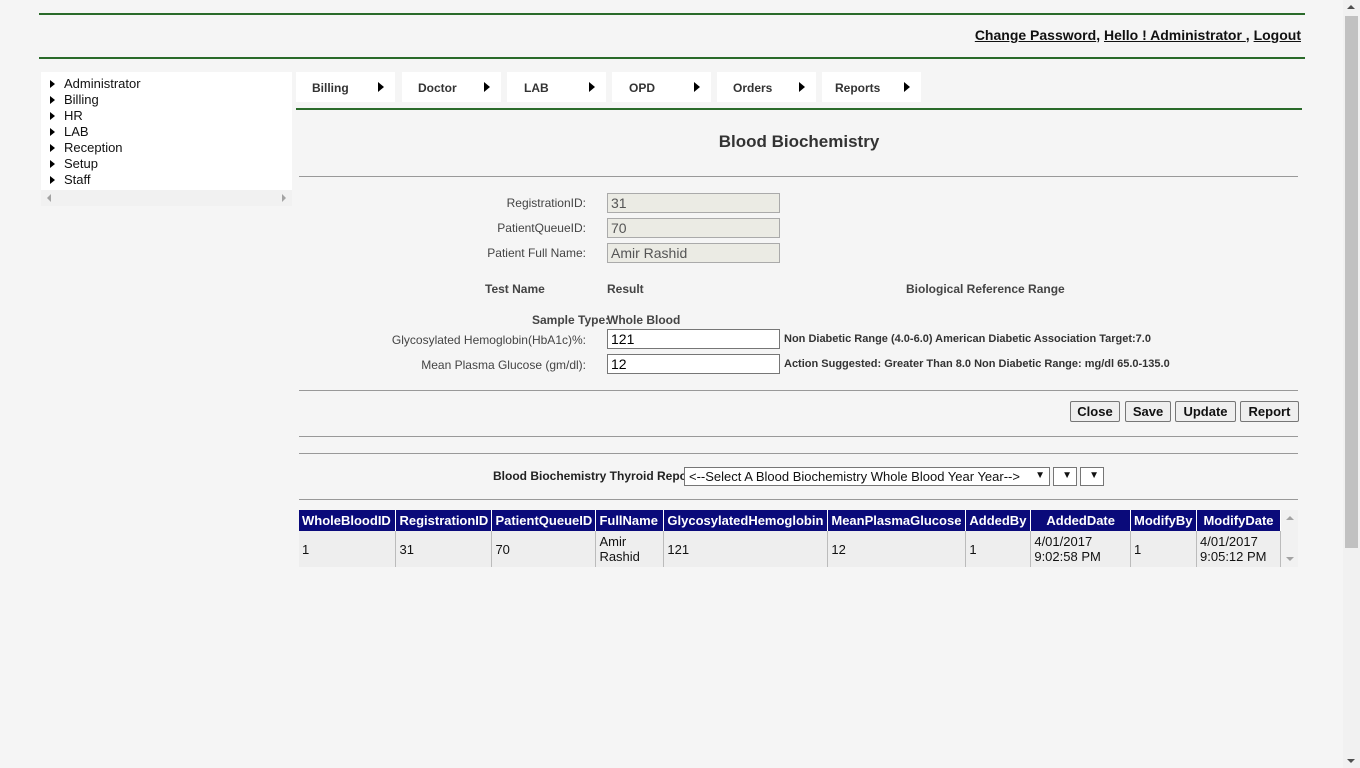  Describe the element at coordinates (166, 132) in the screenshot. I see `sidebar-item-lab: LAB` at that location.